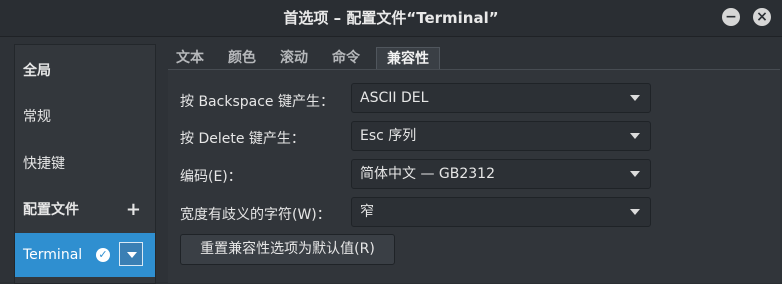 The image size is (782, 284). I want to click on encoding-label: 编码(E)：, so click(211, 177).